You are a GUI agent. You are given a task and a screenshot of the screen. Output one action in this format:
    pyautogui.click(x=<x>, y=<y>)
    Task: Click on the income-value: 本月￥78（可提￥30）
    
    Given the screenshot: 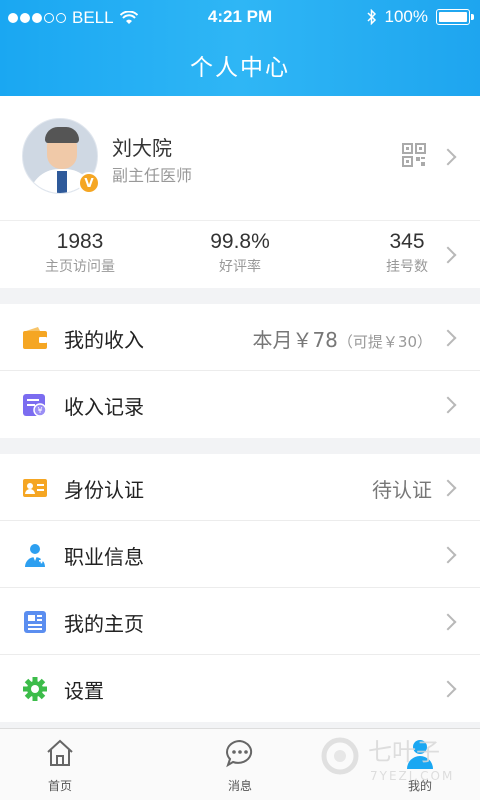 What is the action you would take?
    pyautogui.click(x=342, y=338)
    